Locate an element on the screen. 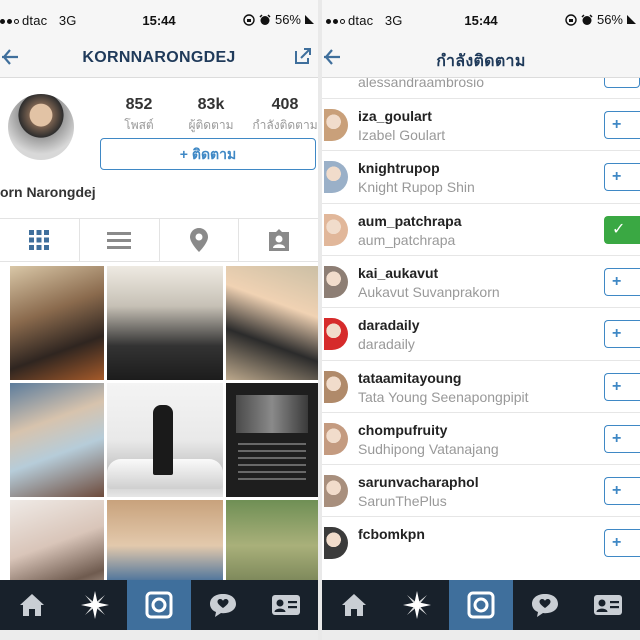 The width and height of the screenshot is (640, 640). user-username: kai_aukavut is located at coordinates (398, 273).